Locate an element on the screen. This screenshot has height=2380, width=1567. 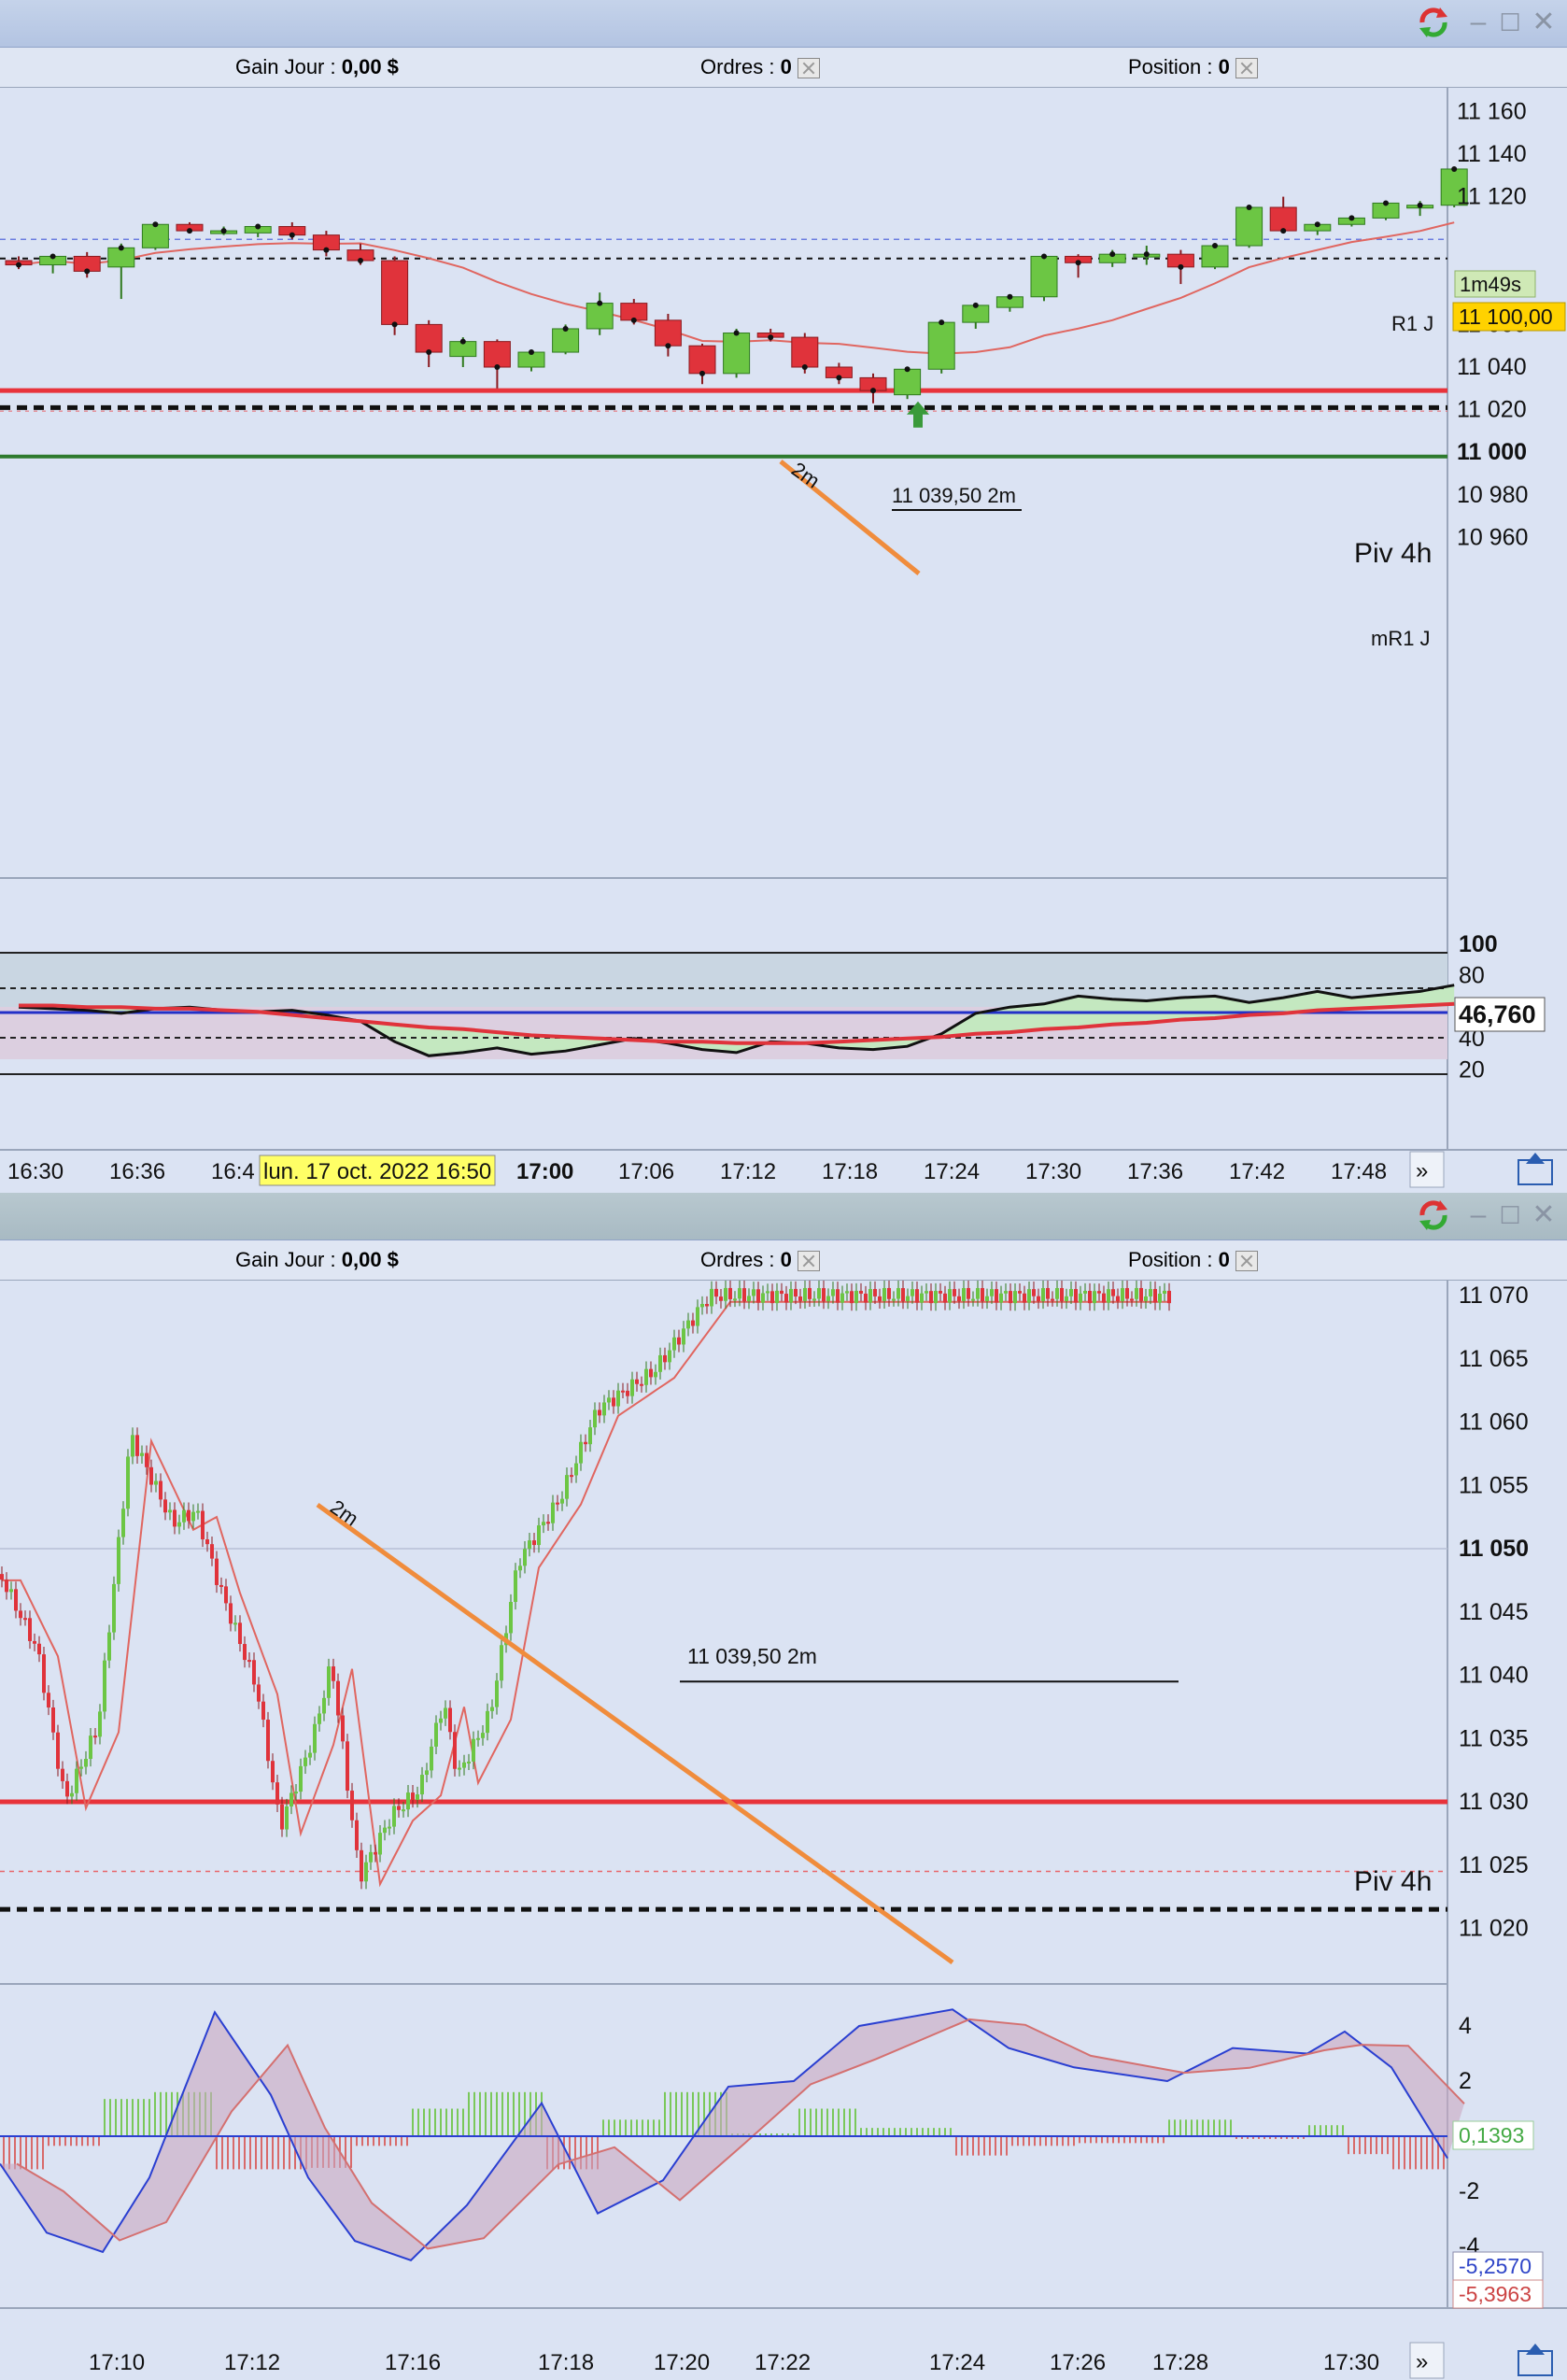
time-tick-label: 16:4 is located at coordinates (233, 1171).